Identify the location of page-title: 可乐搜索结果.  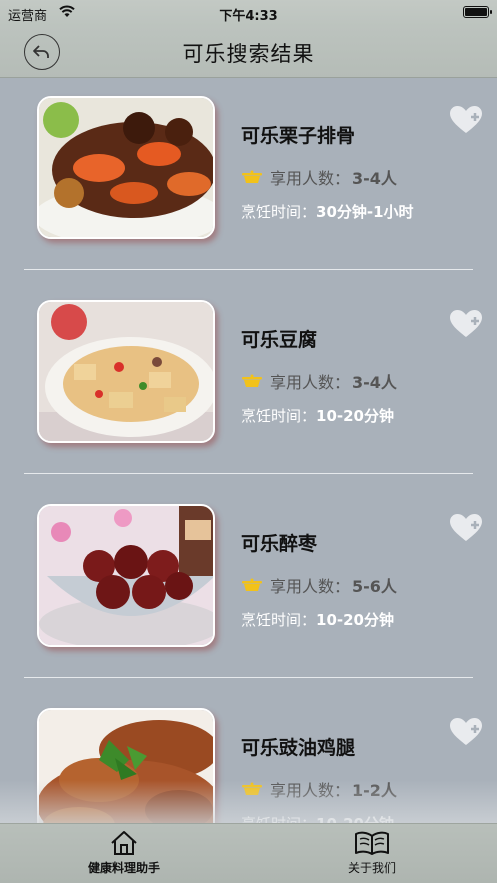
(248, 54).